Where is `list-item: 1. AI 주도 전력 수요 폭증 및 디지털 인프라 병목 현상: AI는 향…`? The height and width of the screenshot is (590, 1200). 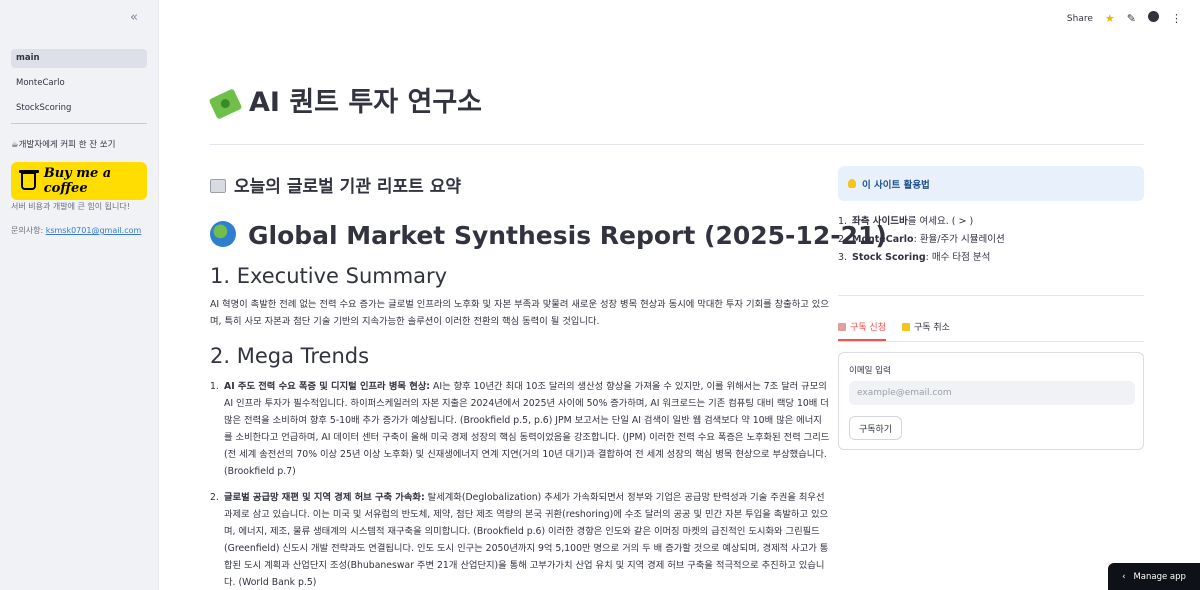 list-item: 1. AI 주도 전력 수요 폭증 및 디지털 인프라 병목 현상: AI는 향… is located at coordinates (520, 429).